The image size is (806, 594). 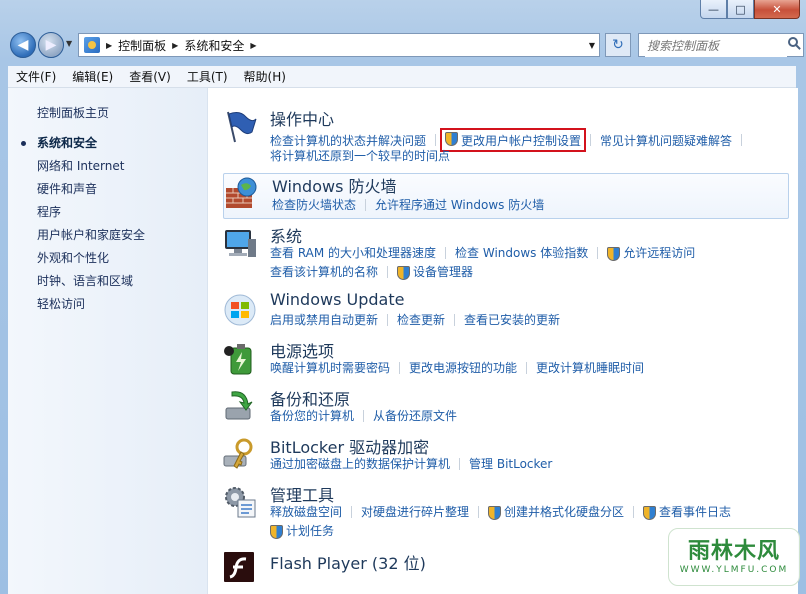 What do you see at coordinates (459, 204) in the screenshot?
I see `allow-program-through-firewall-link: 允许程序通过 Windows 防火墙` at bounding box center [459, 204].